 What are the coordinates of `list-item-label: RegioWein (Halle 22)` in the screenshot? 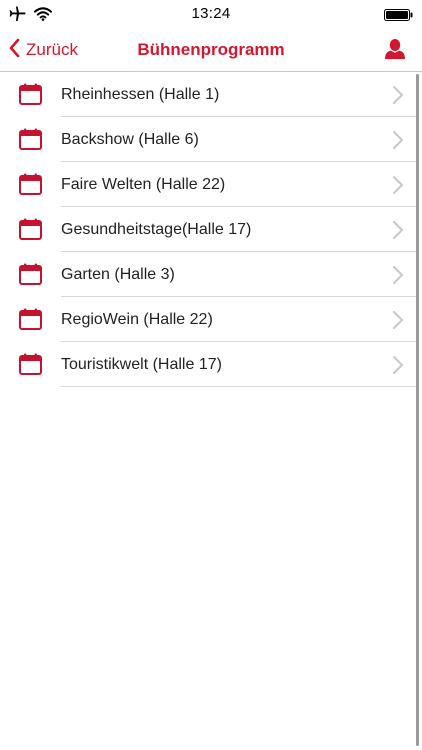 It's located at (137, 319).